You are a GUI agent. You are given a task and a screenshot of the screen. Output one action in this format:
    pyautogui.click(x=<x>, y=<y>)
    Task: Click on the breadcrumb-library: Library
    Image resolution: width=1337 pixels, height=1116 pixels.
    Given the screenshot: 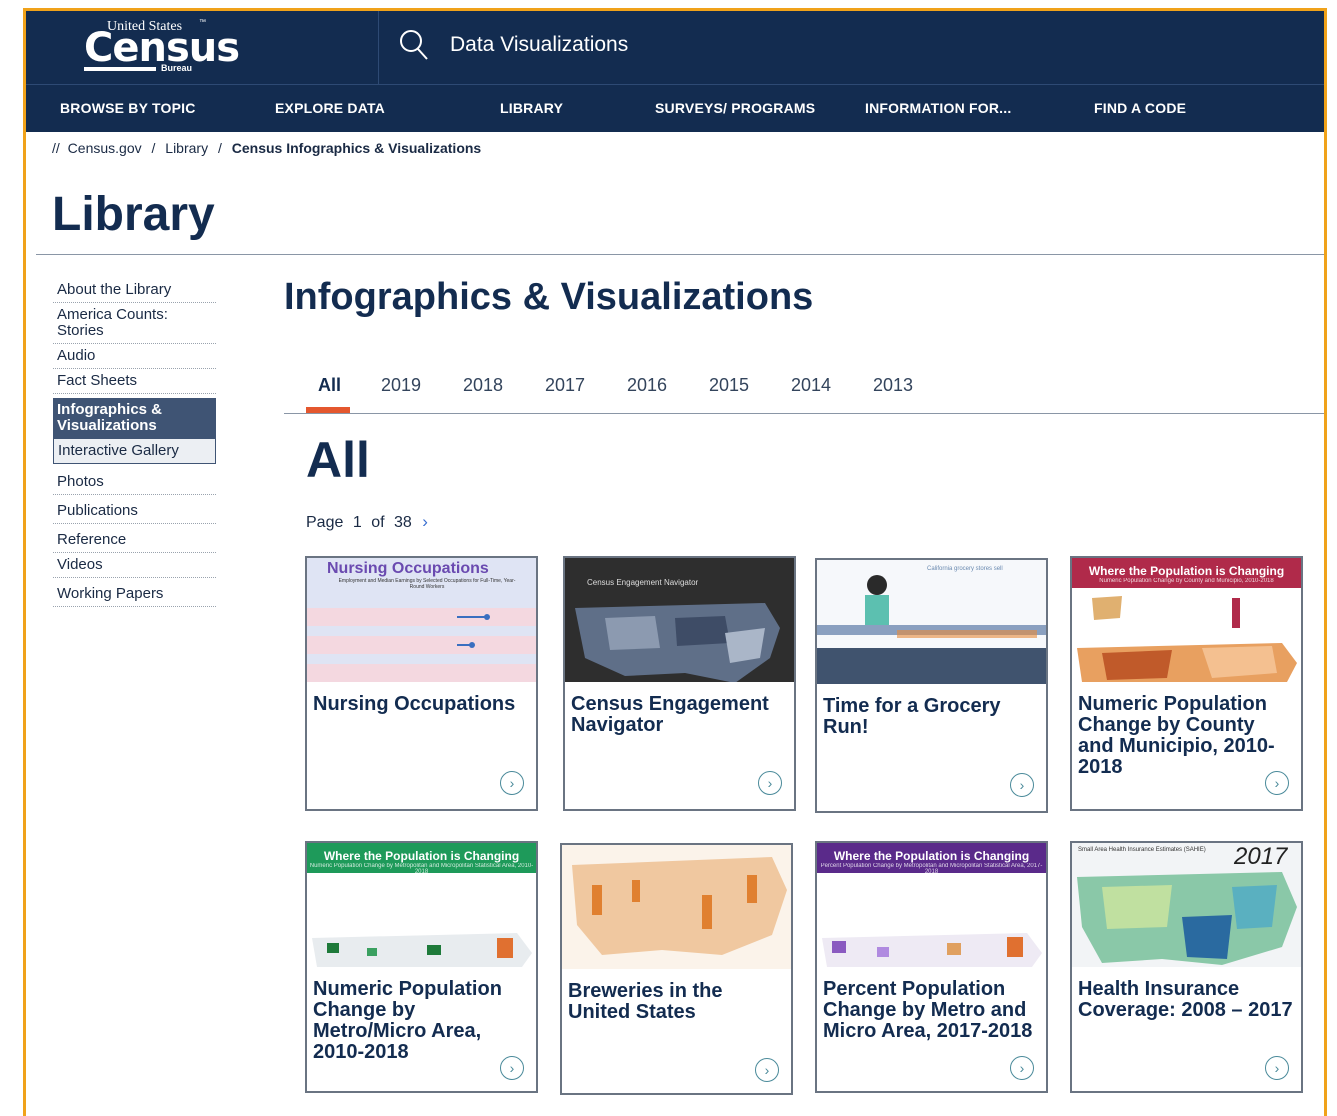 What is the action you would take?
    pyautogui.click(x=186, y=148)
    